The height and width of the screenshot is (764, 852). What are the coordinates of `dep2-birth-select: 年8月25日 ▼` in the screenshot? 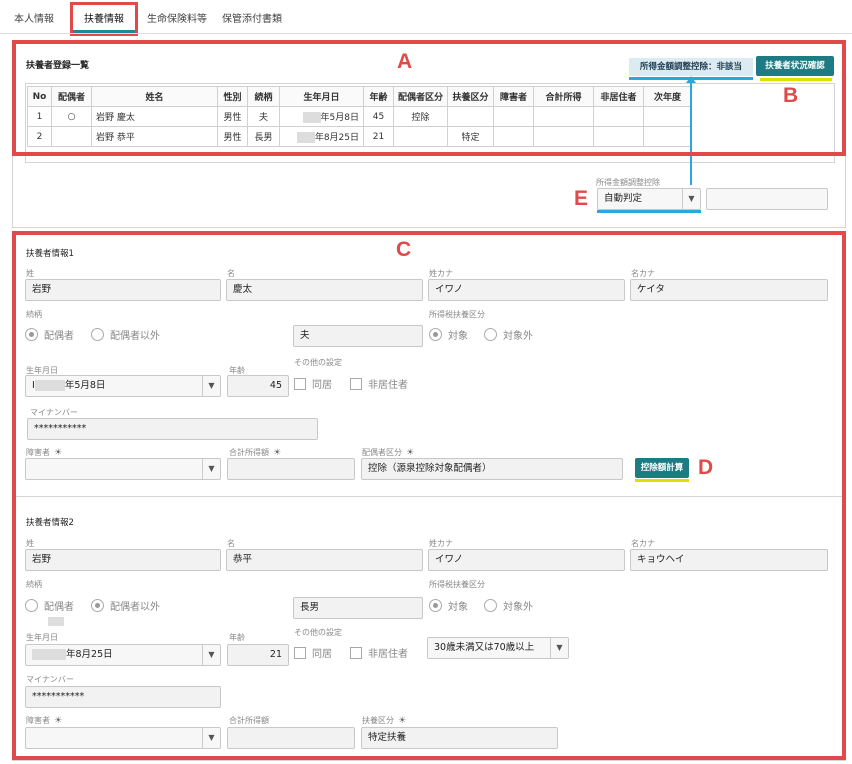 It's located at (123, 655).